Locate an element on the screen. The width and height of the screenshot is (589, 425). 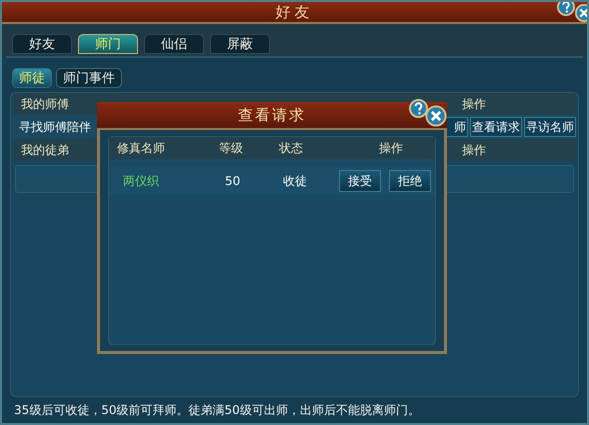
tab: 仙侣 is located at coordinates (174, 44).